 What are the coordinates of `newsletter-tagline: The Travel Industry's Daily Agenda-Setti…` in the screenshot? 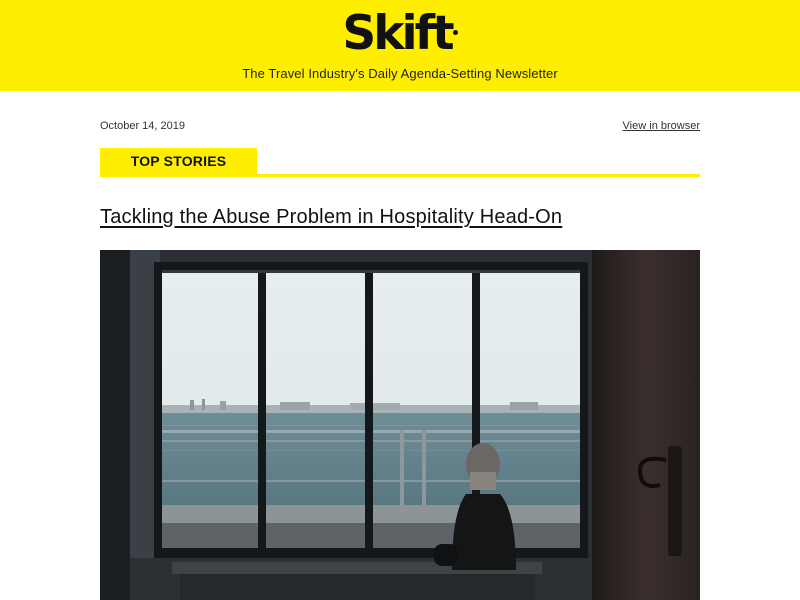 It's located at (400, 73).